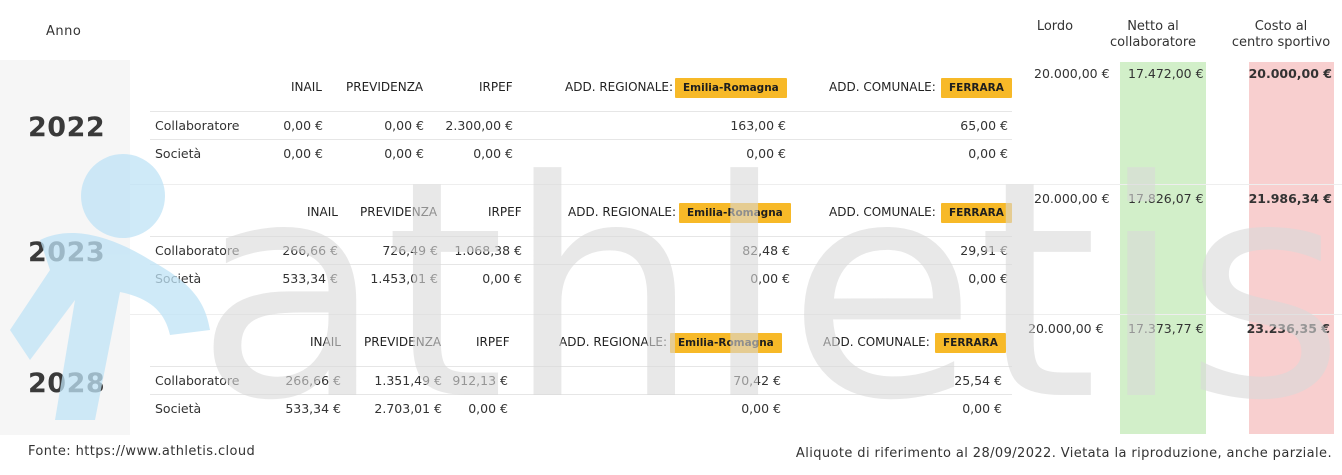 Image resolution: width=1342 pixels, height=475 pixels. Describe the element at coordinates (758, 125) in the screenshot. I see `collaboratore-add-regionale: 163,00 €` at that location.